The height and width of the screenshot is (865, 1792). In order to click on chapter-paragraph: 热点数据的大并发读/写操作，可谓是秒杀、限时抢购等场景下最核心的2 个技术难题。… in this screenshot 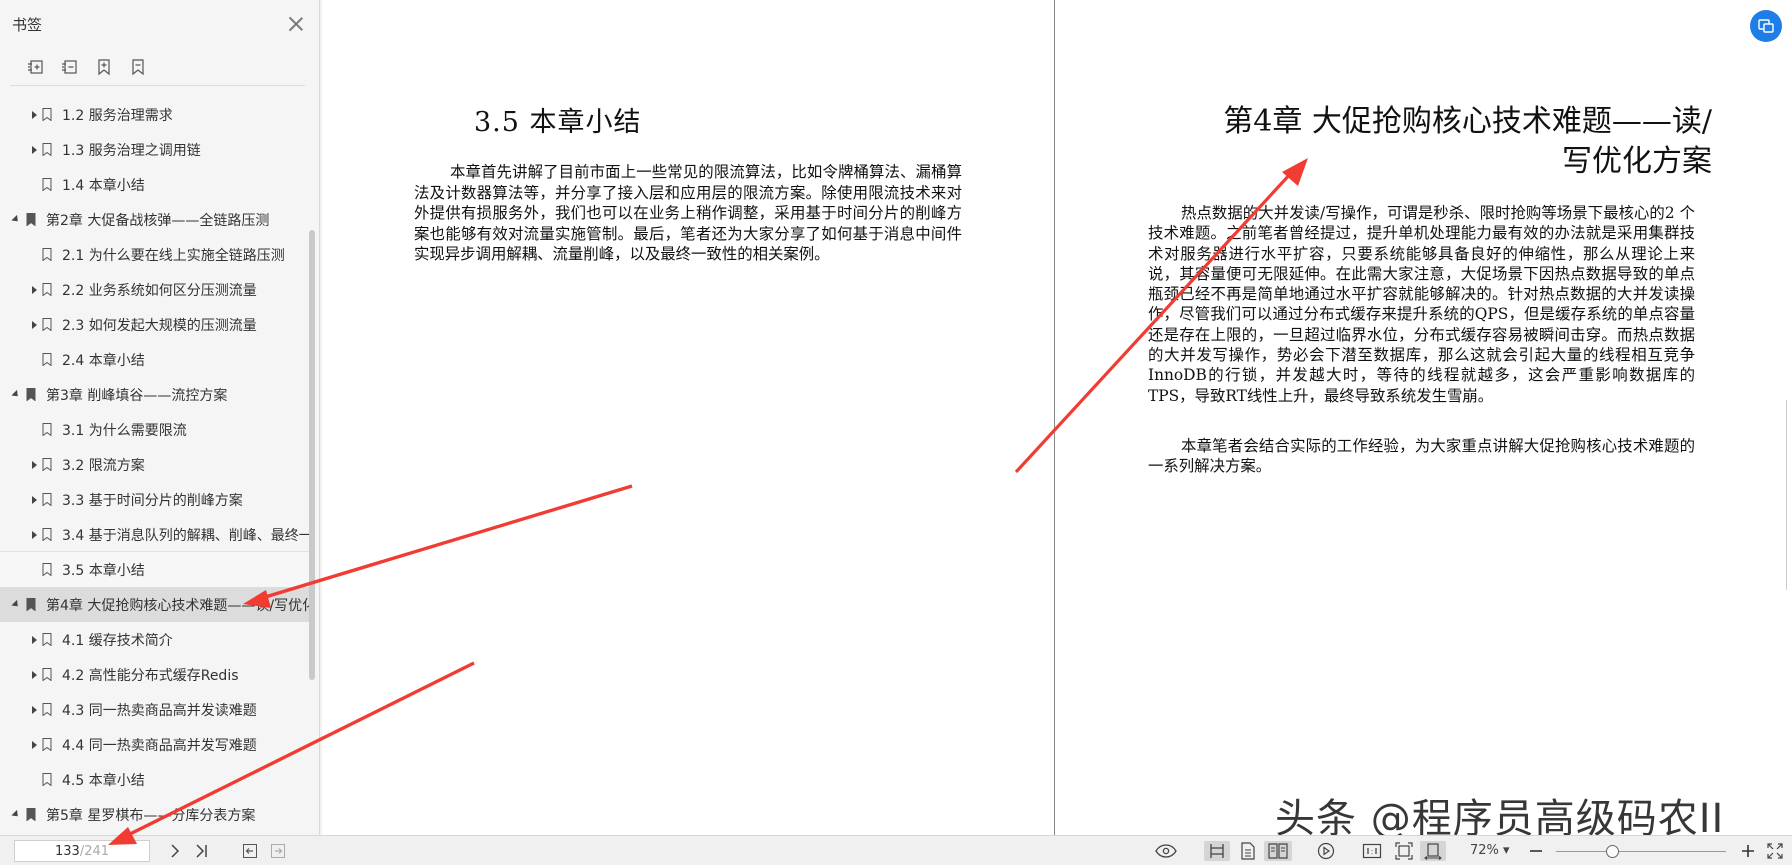, I will do `click(1421, 304)`.